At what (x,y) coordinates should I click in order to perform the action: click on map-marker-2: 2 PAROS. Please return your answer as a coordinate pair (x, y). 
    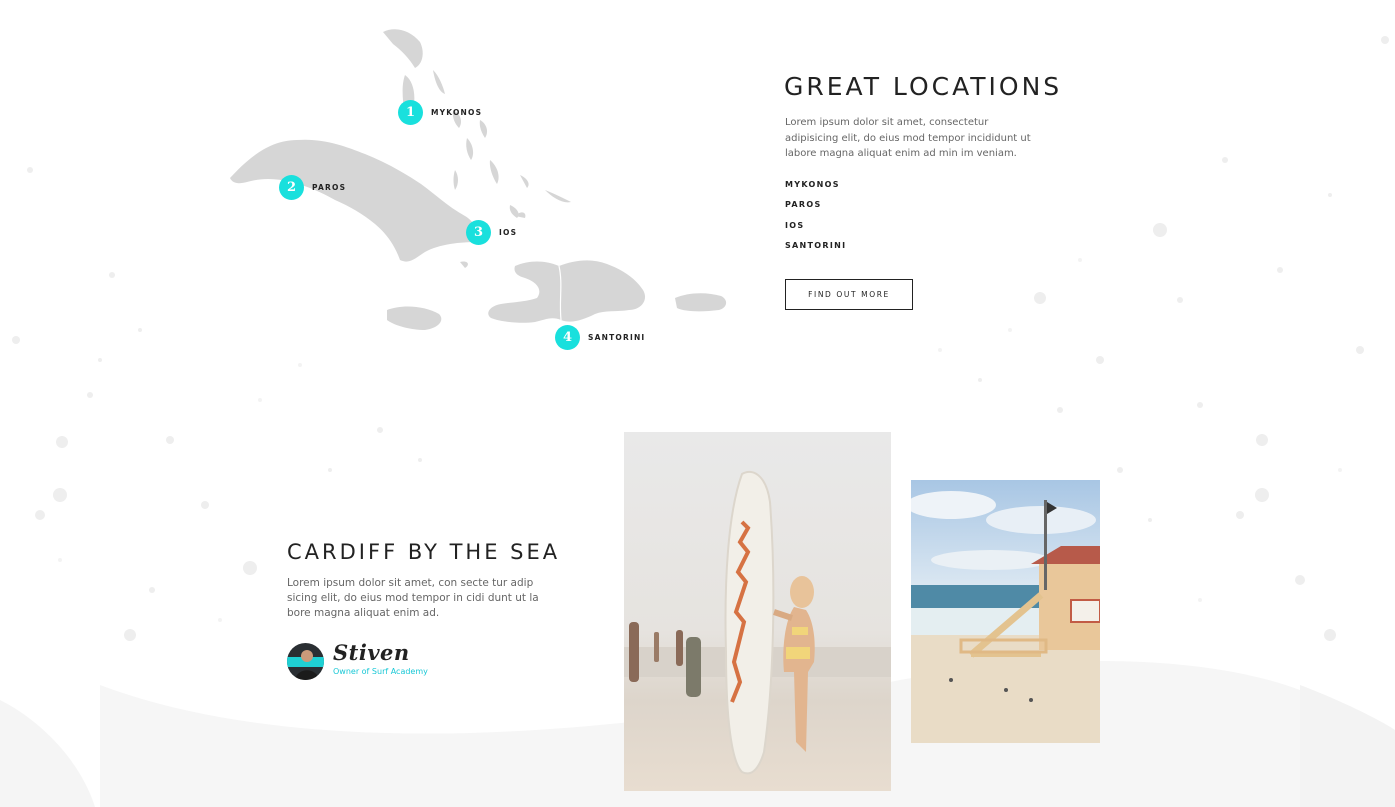
    Looking at the image, I should click on (312, 187).